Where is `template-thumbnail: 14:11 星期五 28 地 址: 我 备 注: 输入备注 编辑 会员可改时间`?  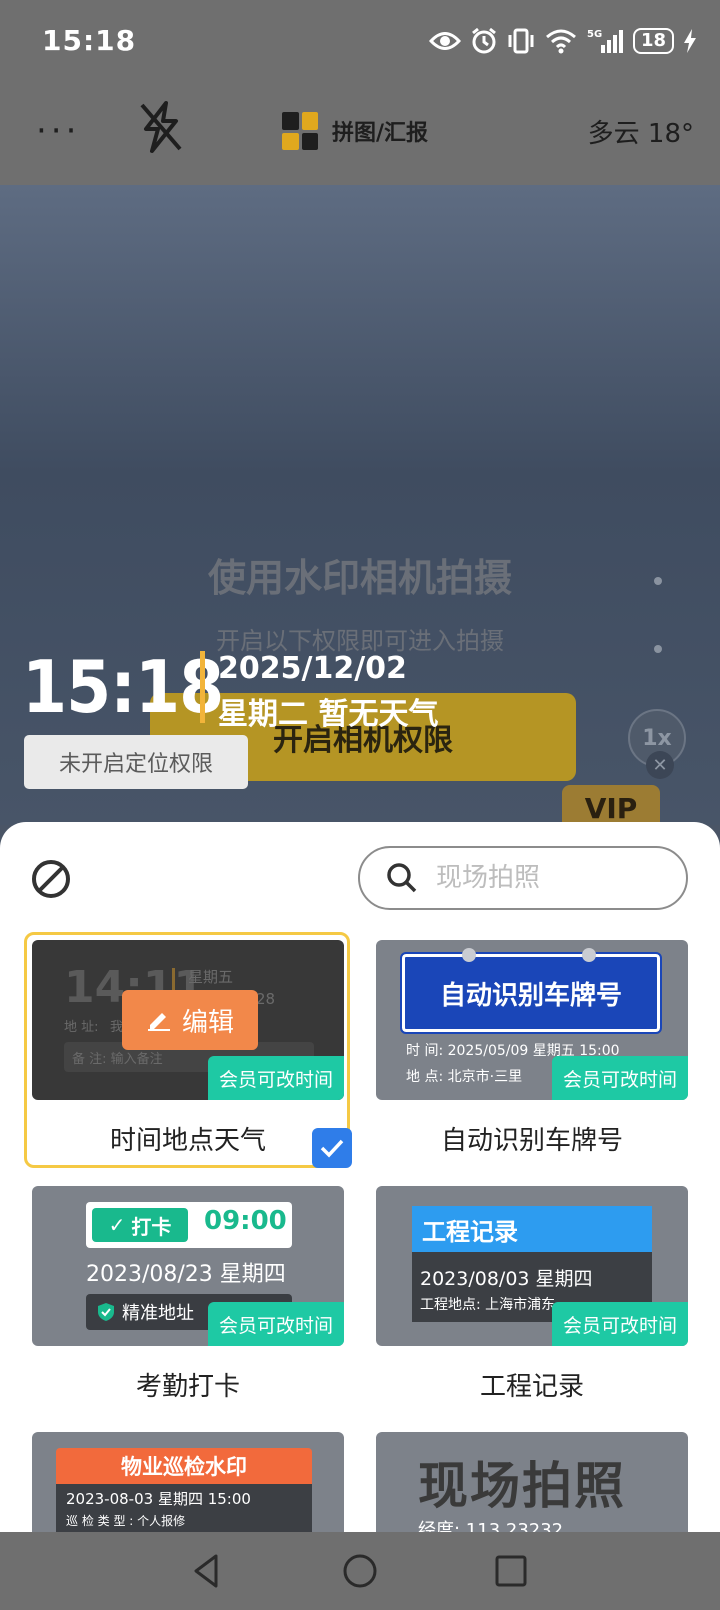
template-thumbnail: 14:11 星期五 28 地 址: 我 备 注: 输入备注 编辑 会员可改时间 is located at coordinates (188, 1020).